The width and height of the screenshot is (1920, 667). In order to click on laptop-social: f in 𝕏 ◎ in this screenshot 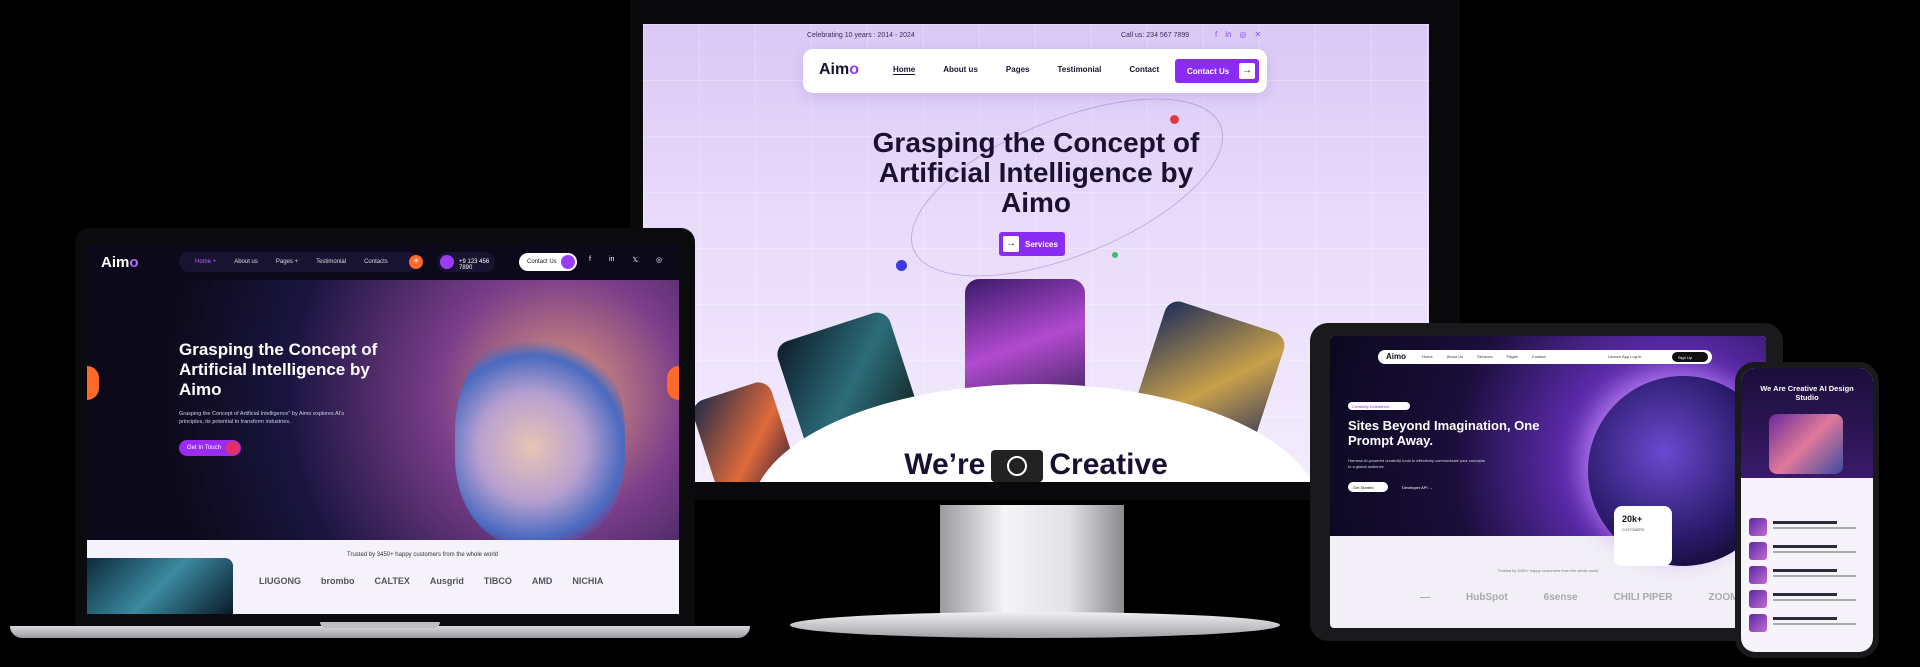, I will do `click(625, 260)`.